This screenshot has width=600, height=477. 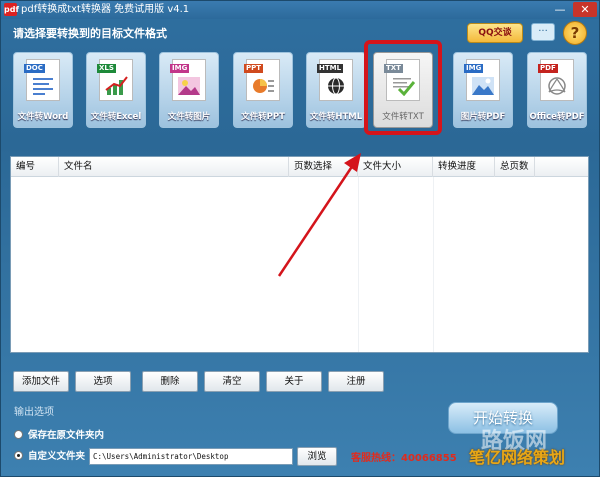 What do you see at coordinates (103, 381) in the screenshot?
I see `options-button: 选项` at bounding box center [103, 381].